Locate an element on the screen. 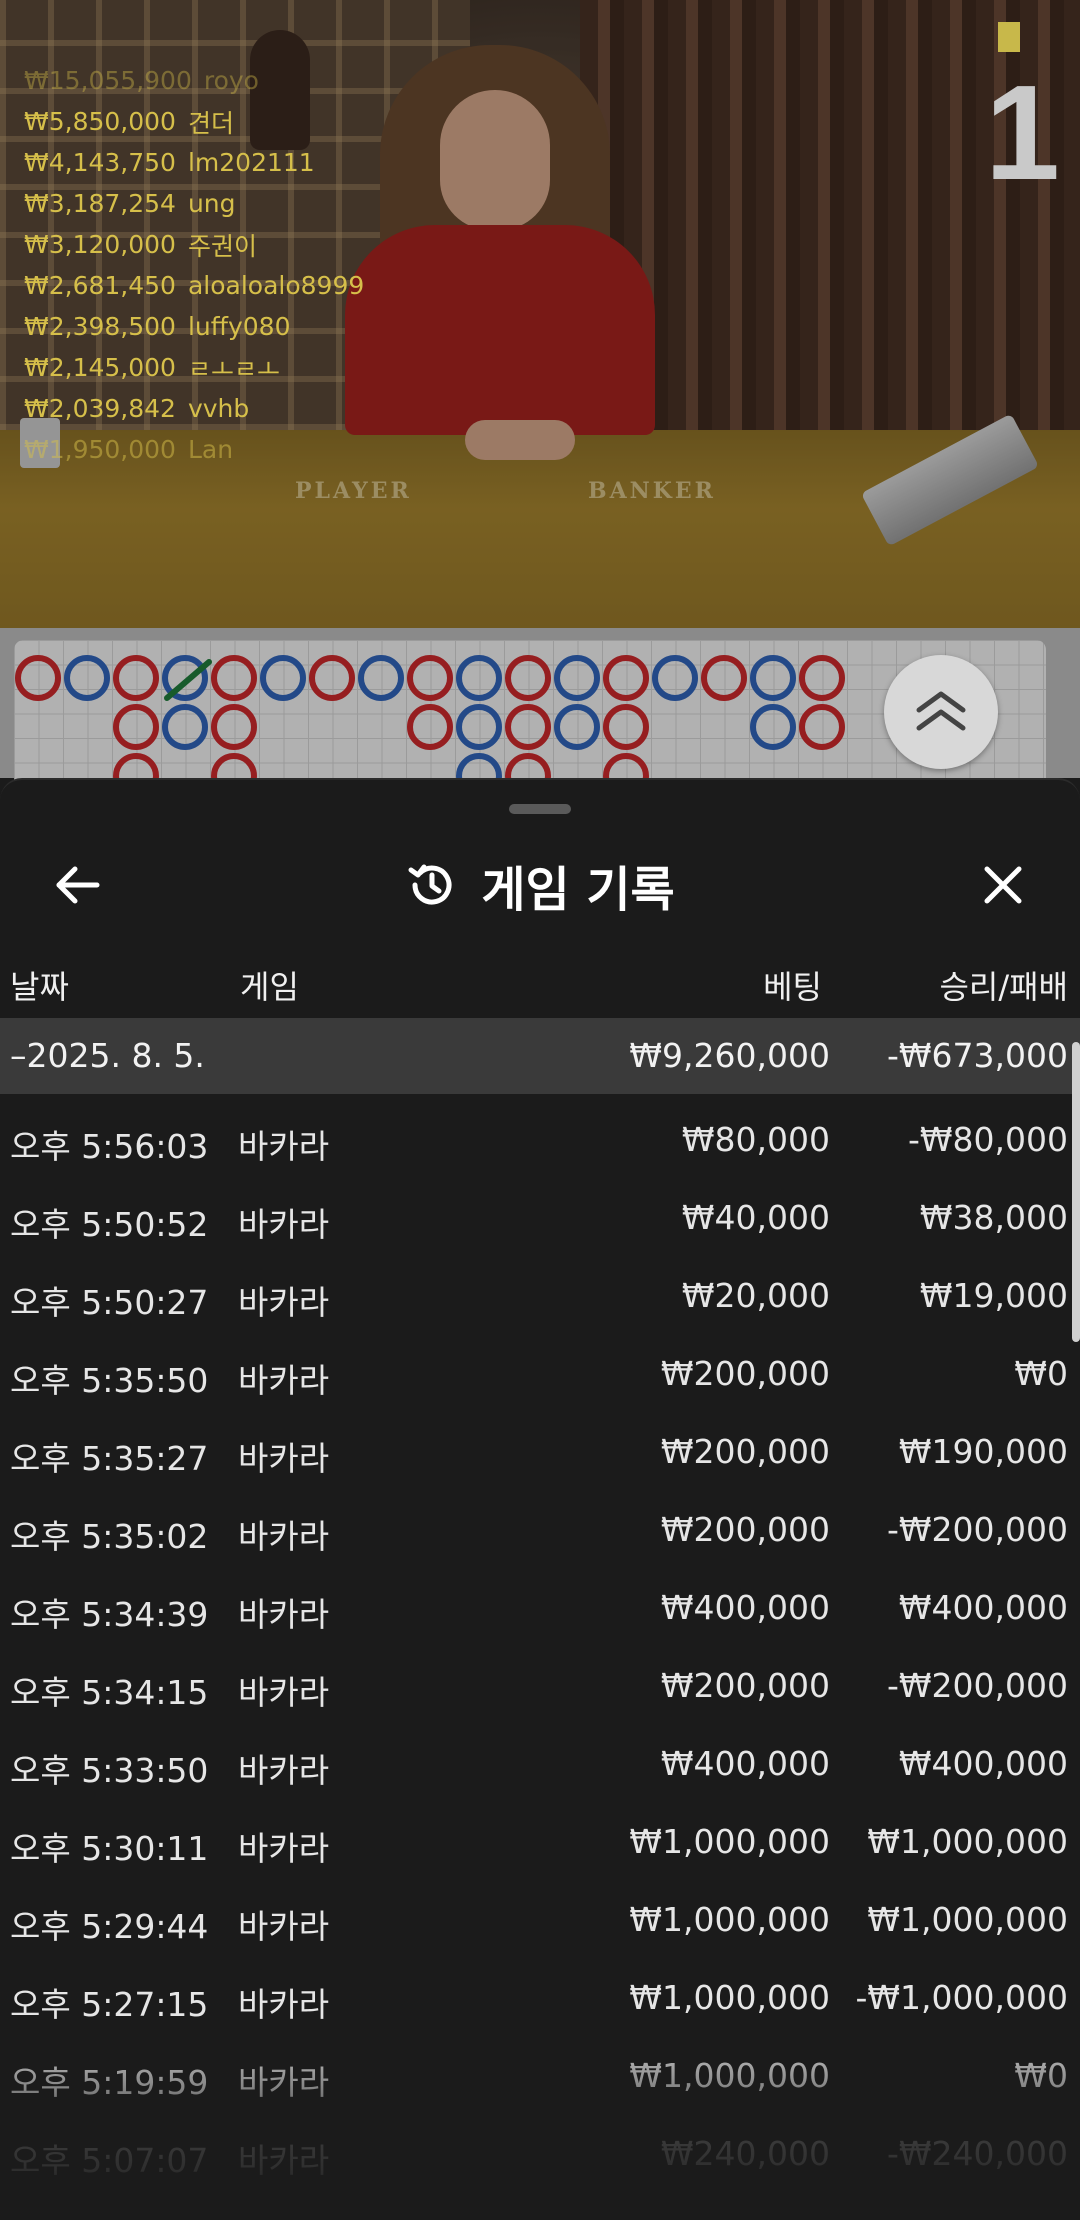 This screenshot has height=2220, width=1080. round-flag-icon is located at coordinates (1009, 37).